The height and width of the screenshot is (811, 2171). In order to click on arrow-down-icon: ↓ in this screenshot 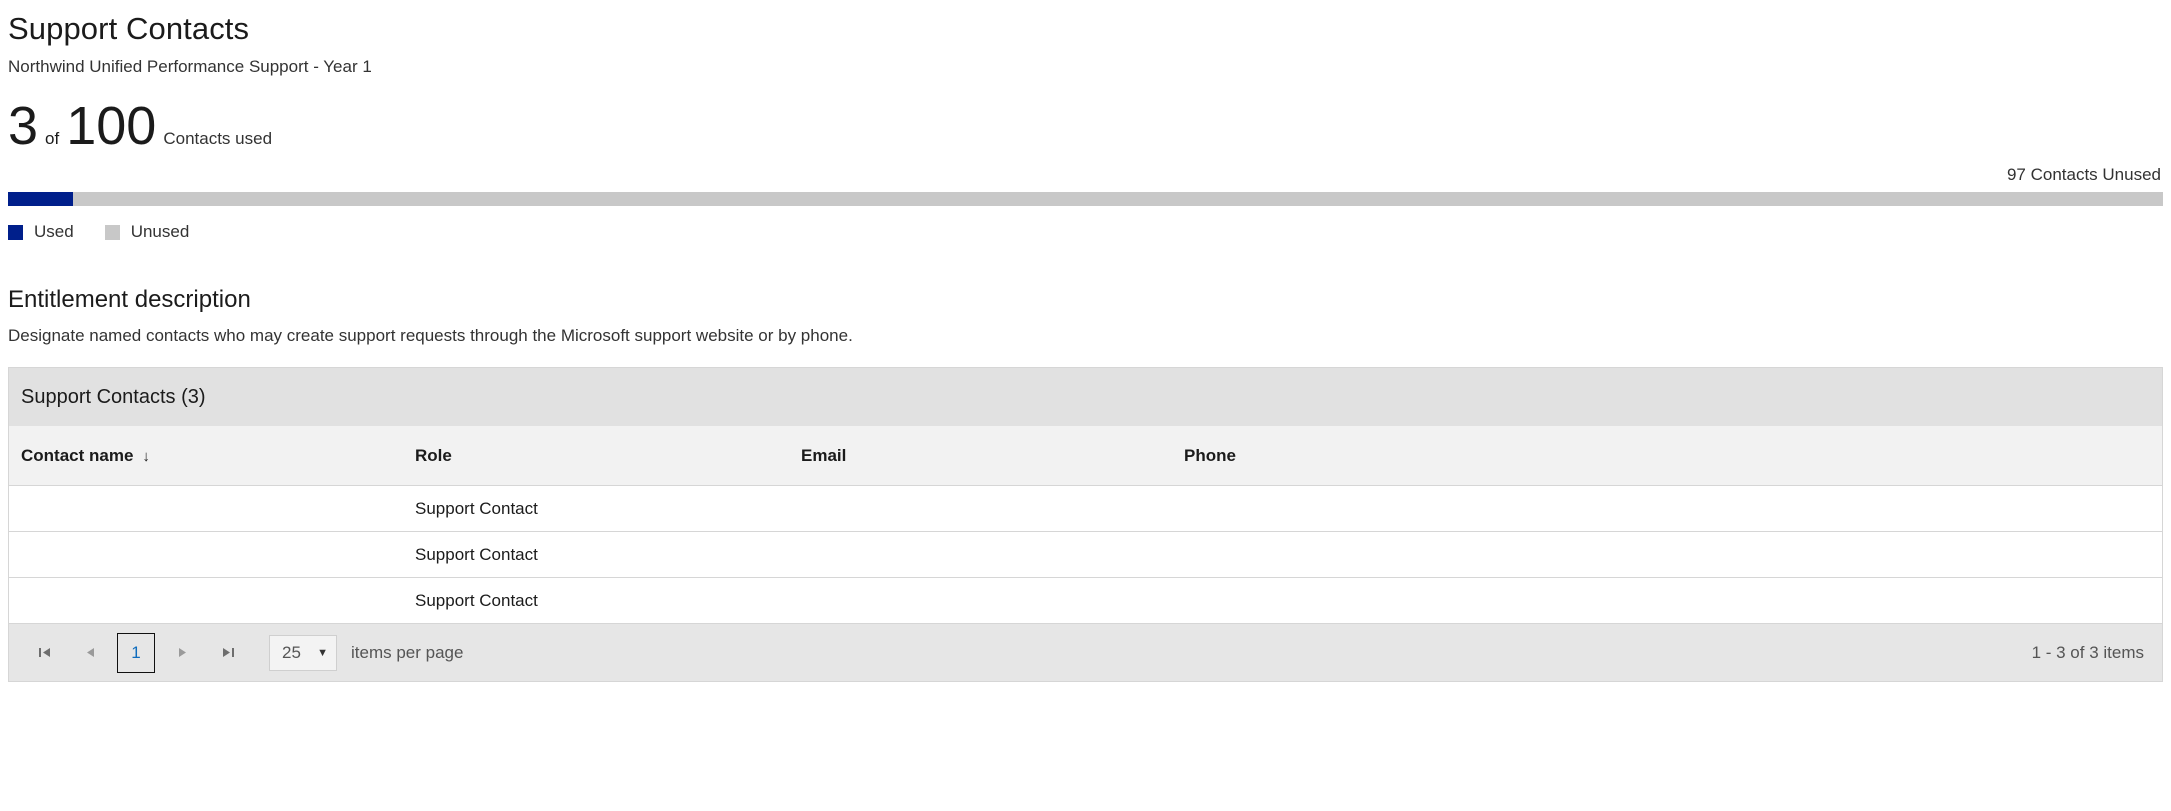, I will do `click(146, 456)`.